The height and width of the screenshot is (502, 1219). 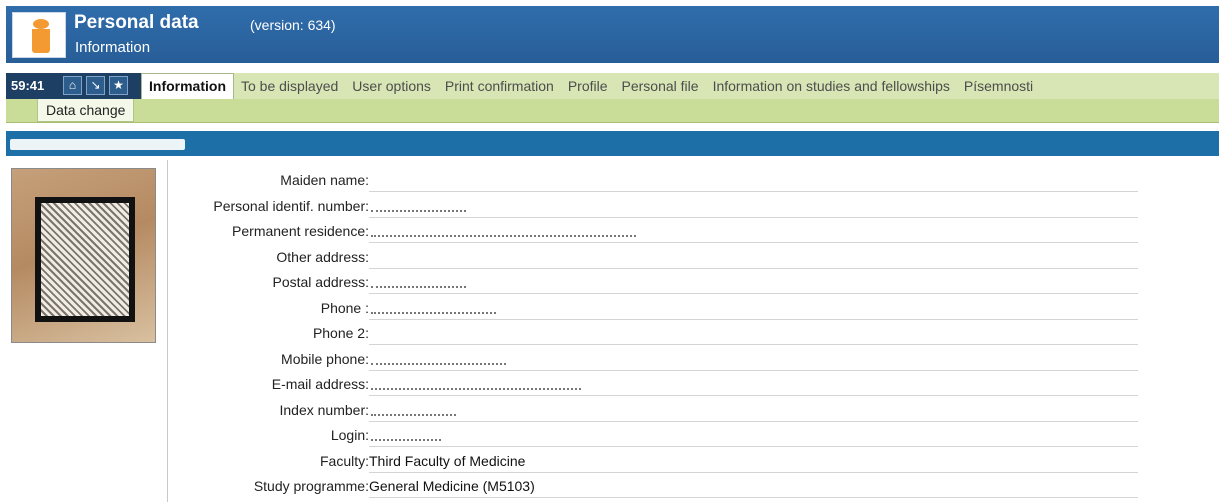 What do you see at coordinates (831, 86) in the screenshot?
I see `tab-information-on-studies-and-fellowships: Information on studies and fellowships` at bounding box center [831, 86].